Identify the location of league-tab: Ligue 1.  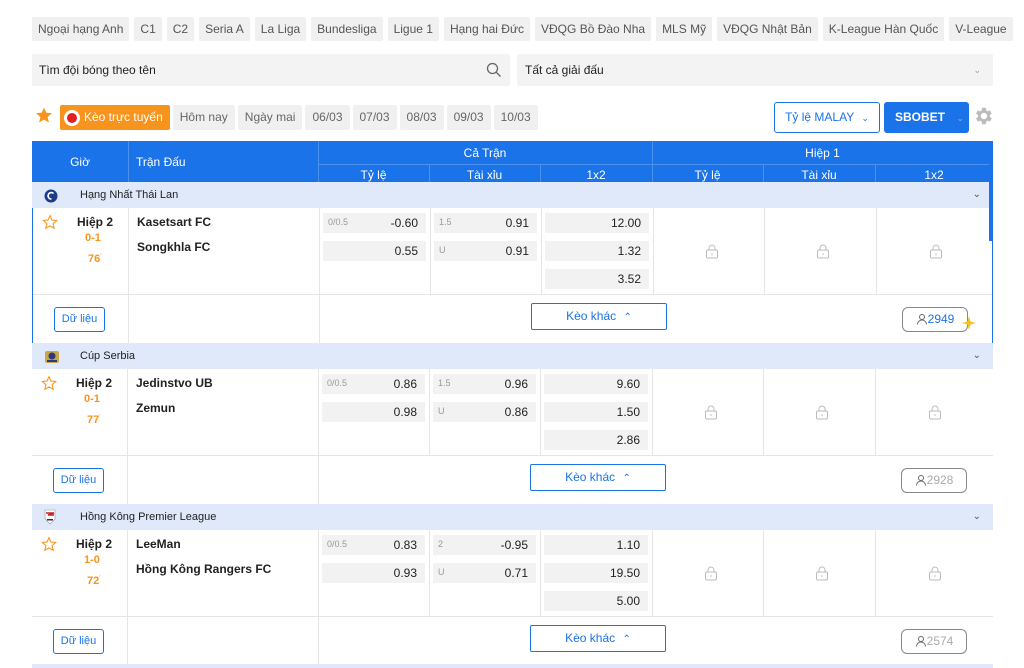
(413, 29).